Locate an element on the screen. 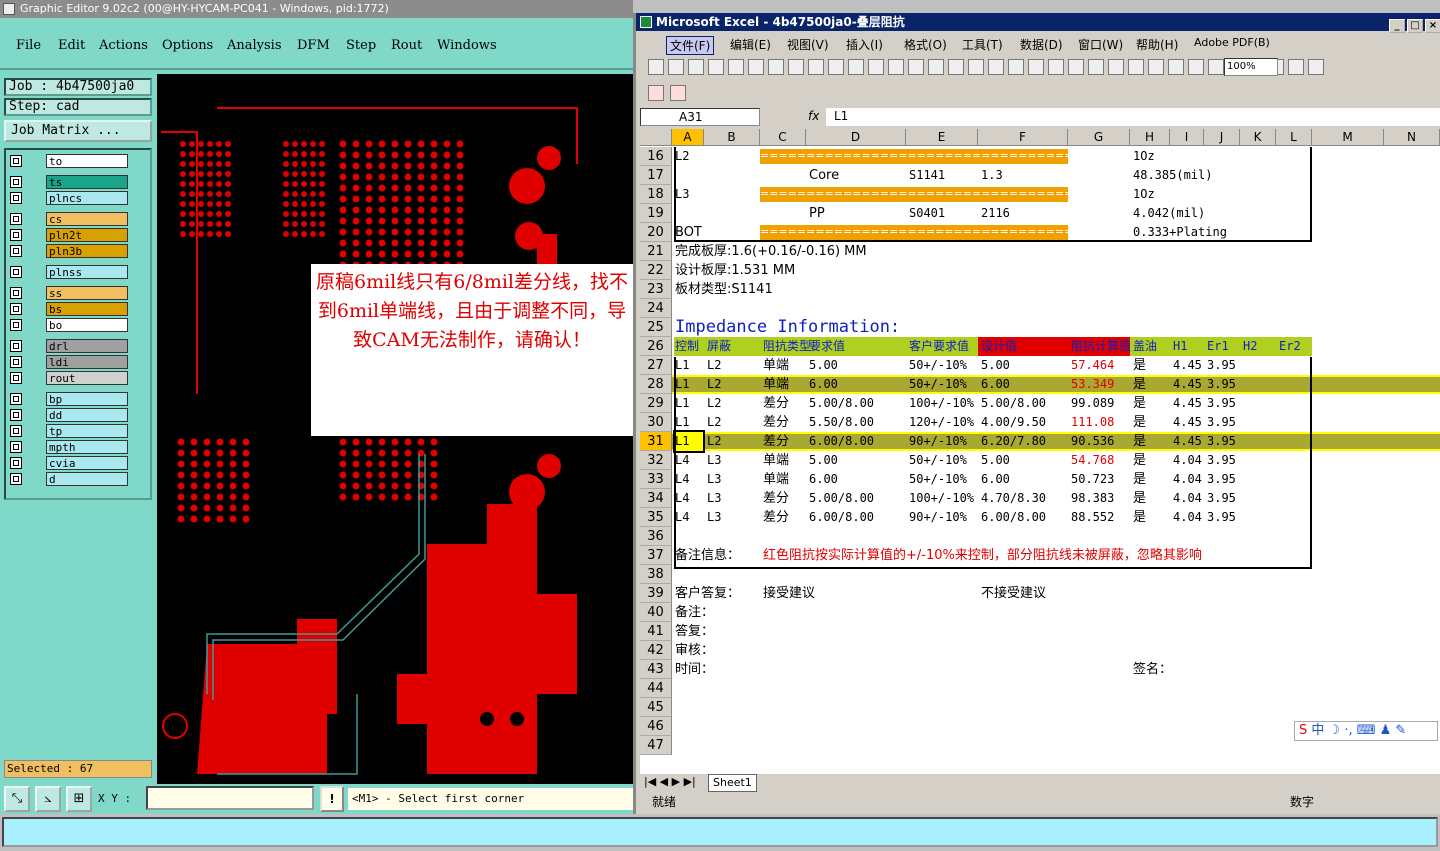 The height and width of the screenshot is (851, 1440). menu-insert-cn: 插入(I) is located at coordinates (864, 44).